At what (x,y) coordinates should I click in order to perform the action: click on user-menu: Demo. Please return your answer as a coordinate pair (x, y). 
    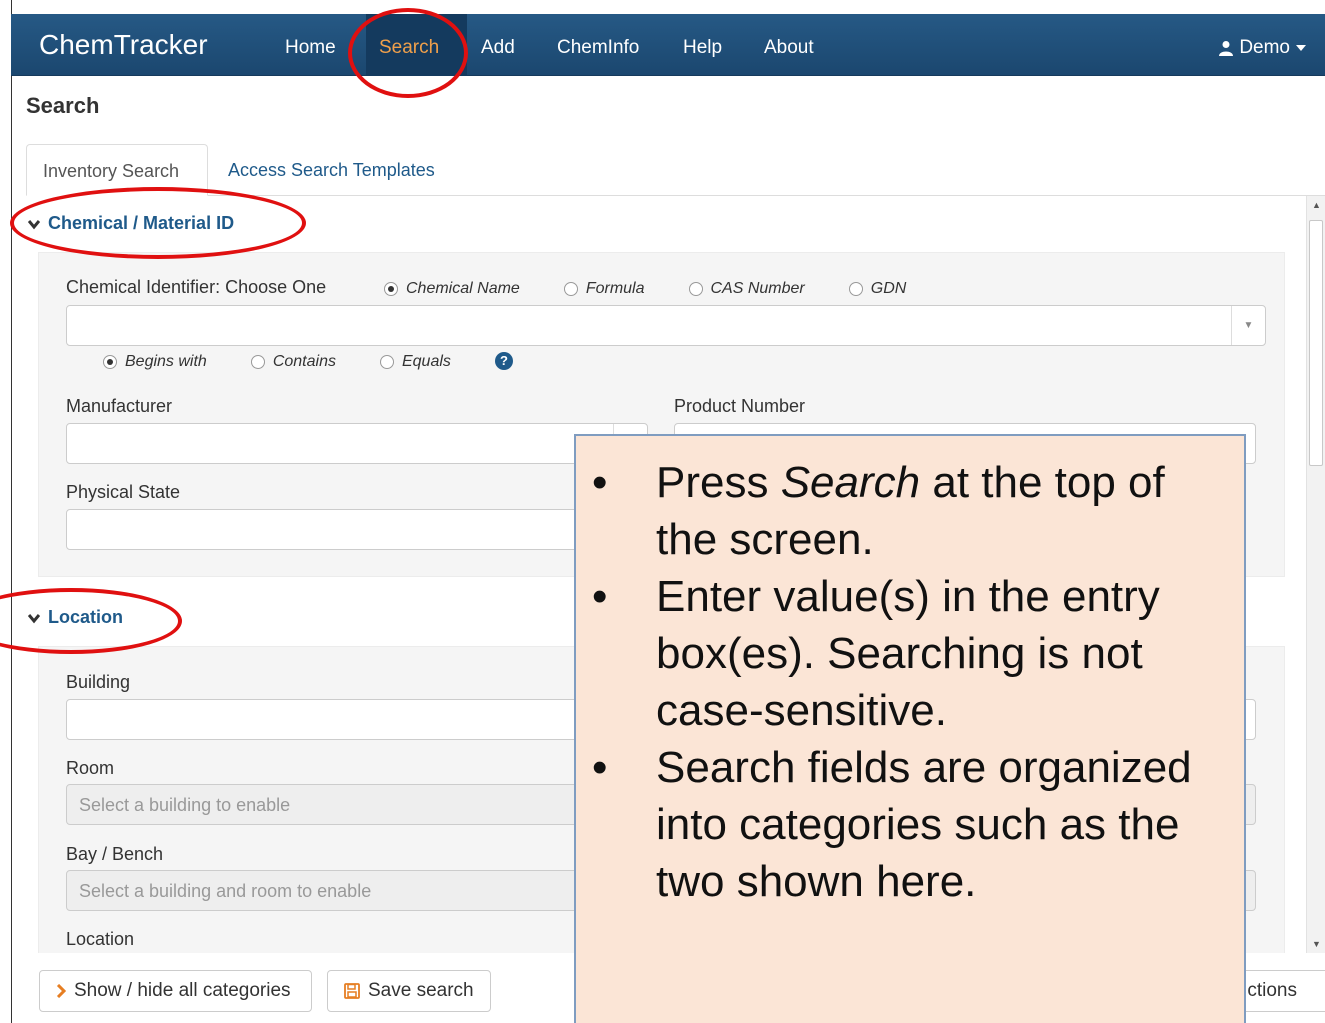
    Looking at the image, I should click on (1262, 48).